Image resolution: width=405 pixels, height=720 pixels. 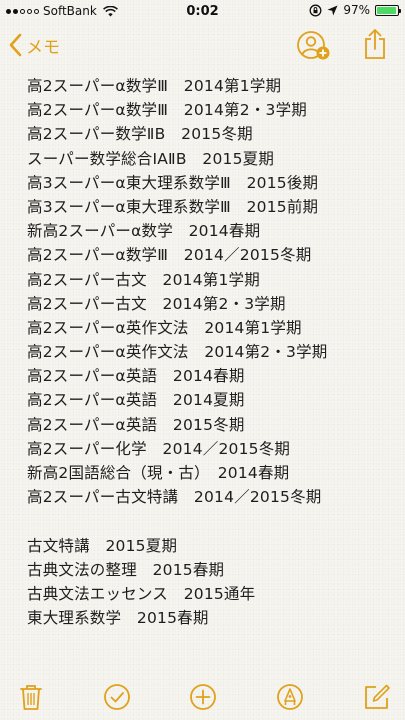 I want to click on checklist-button, so click(x=117, y=697).